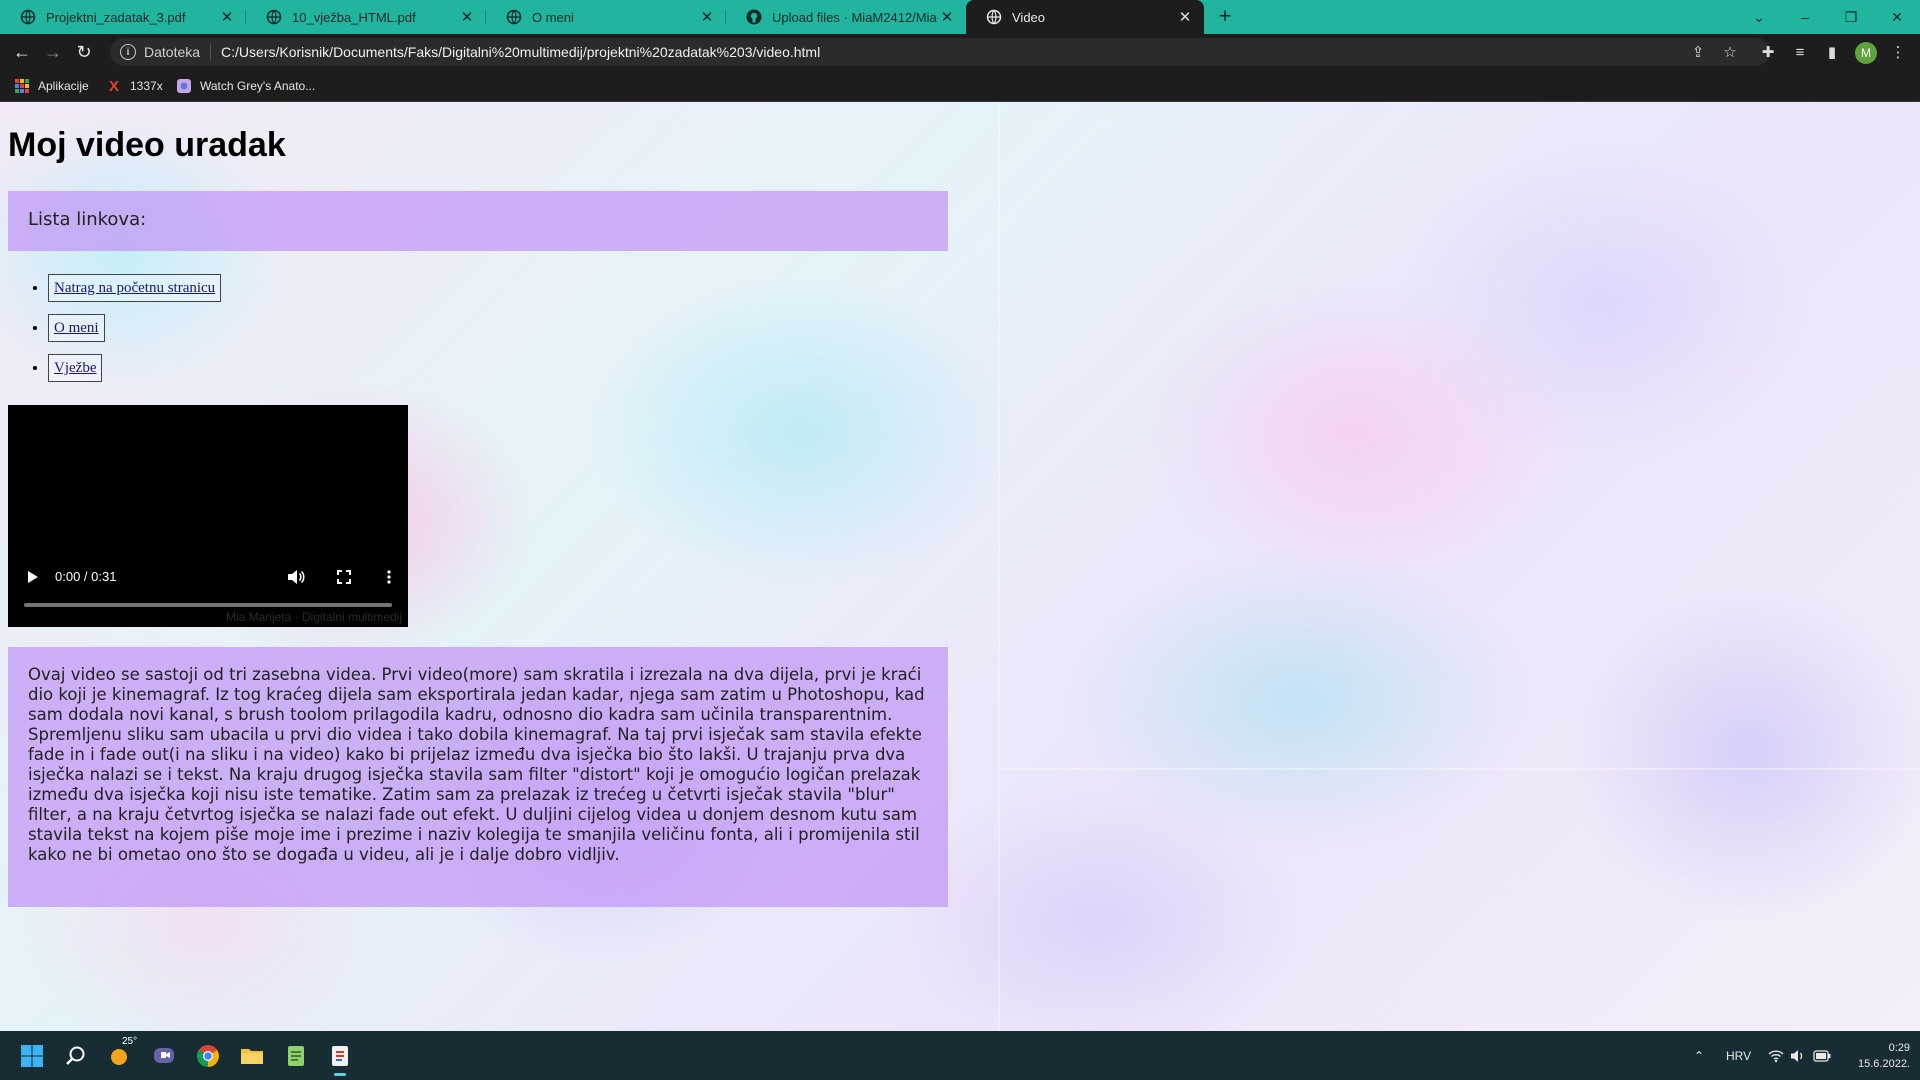 The image size is (1920, 1080). I want to click on play-icon, so click(33, 577).